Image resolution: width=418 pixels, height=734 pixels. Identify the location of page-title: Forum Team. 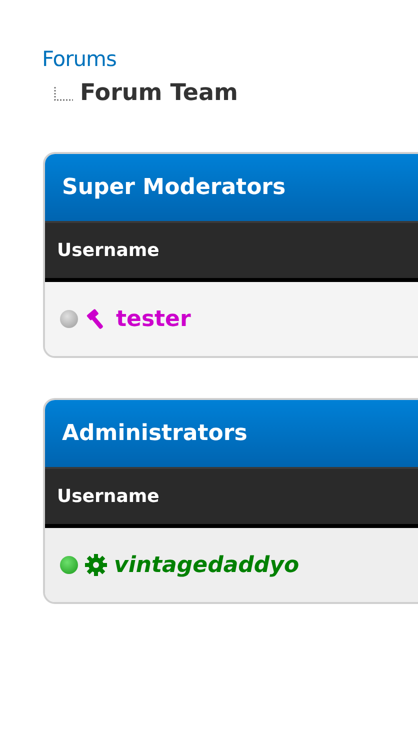
(159, 93).